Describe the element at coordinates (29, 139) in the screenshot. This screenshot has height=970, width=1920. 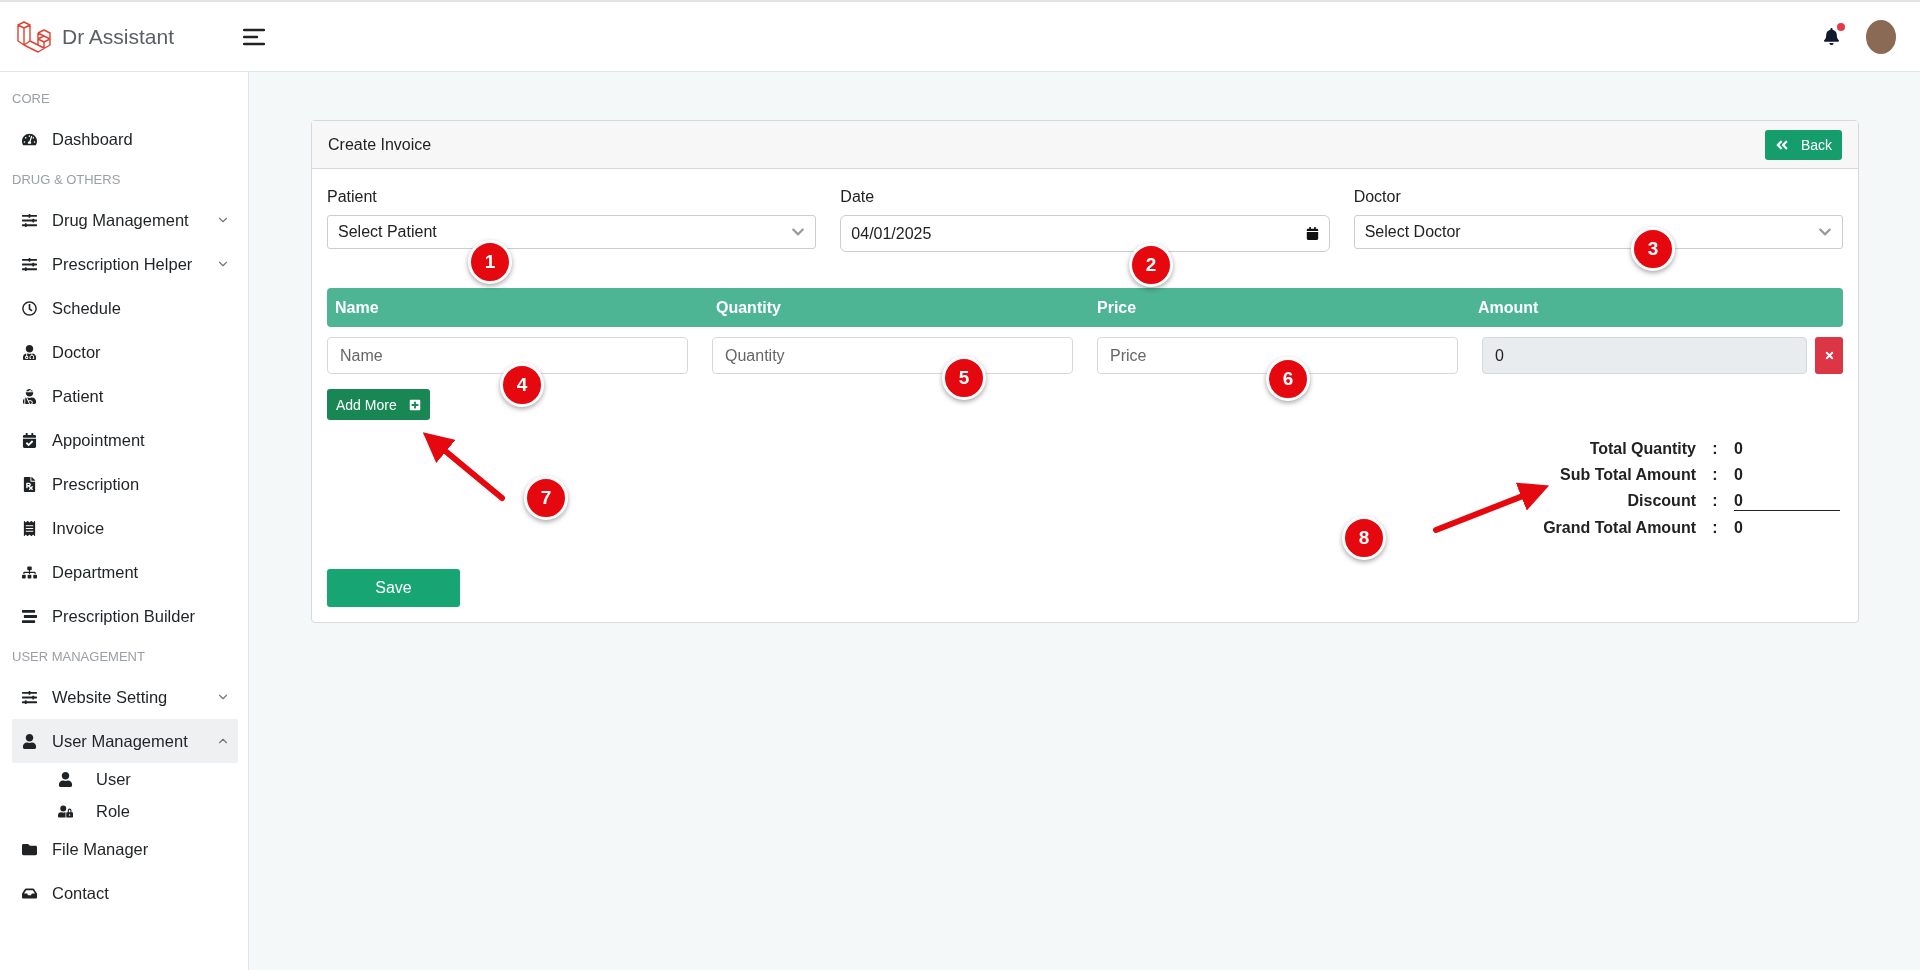
I see `gauge-icon` at that location.